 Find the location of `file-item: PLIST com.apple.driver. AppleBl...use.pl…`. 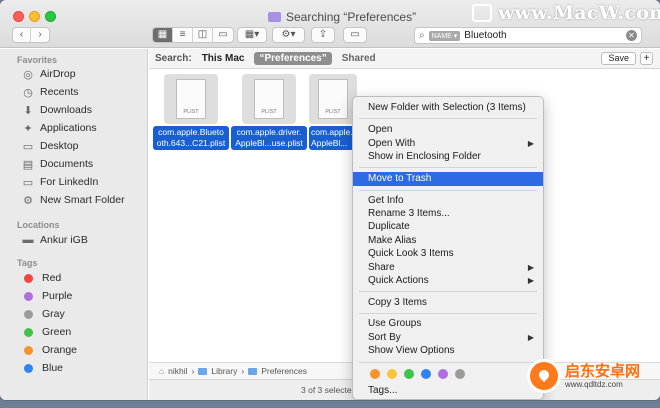

file-item: PLIST com.apple.driver. AppleBl...use.pl… is located at coordinates (269, 112).